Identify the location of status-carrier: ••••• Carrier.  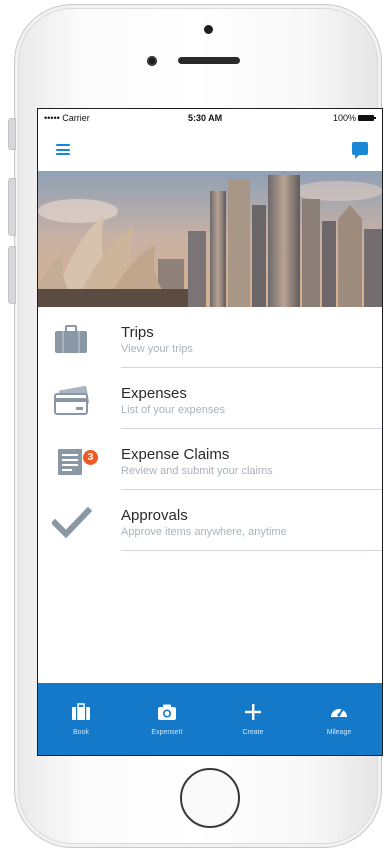
(67, 118).